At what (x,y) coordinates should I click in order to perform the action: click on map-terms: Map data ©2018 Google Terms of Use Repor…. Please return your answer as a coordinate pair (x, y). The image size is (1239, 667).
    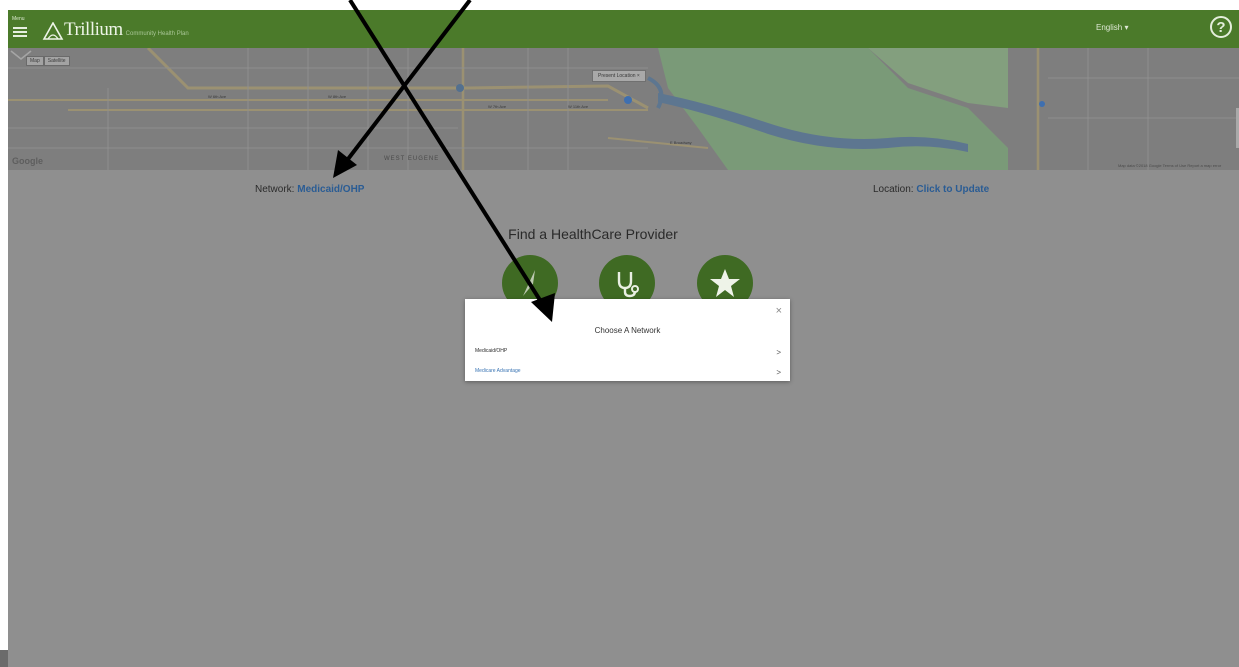
    Looking at the image, I should click on (1169, 165).